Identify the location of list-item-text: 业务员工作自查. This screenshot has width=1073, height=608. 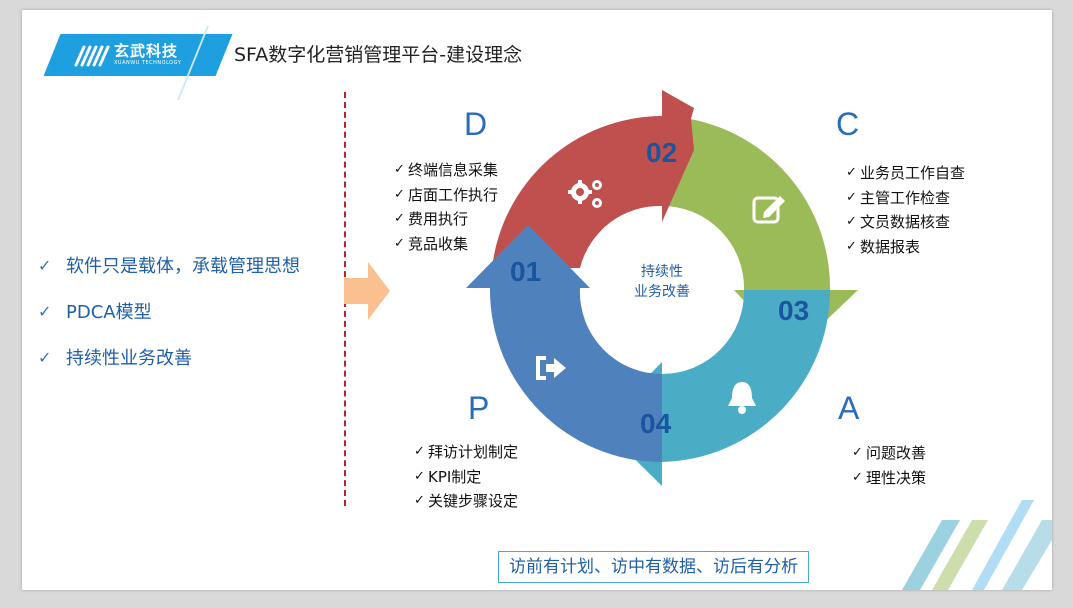
(913, 173).